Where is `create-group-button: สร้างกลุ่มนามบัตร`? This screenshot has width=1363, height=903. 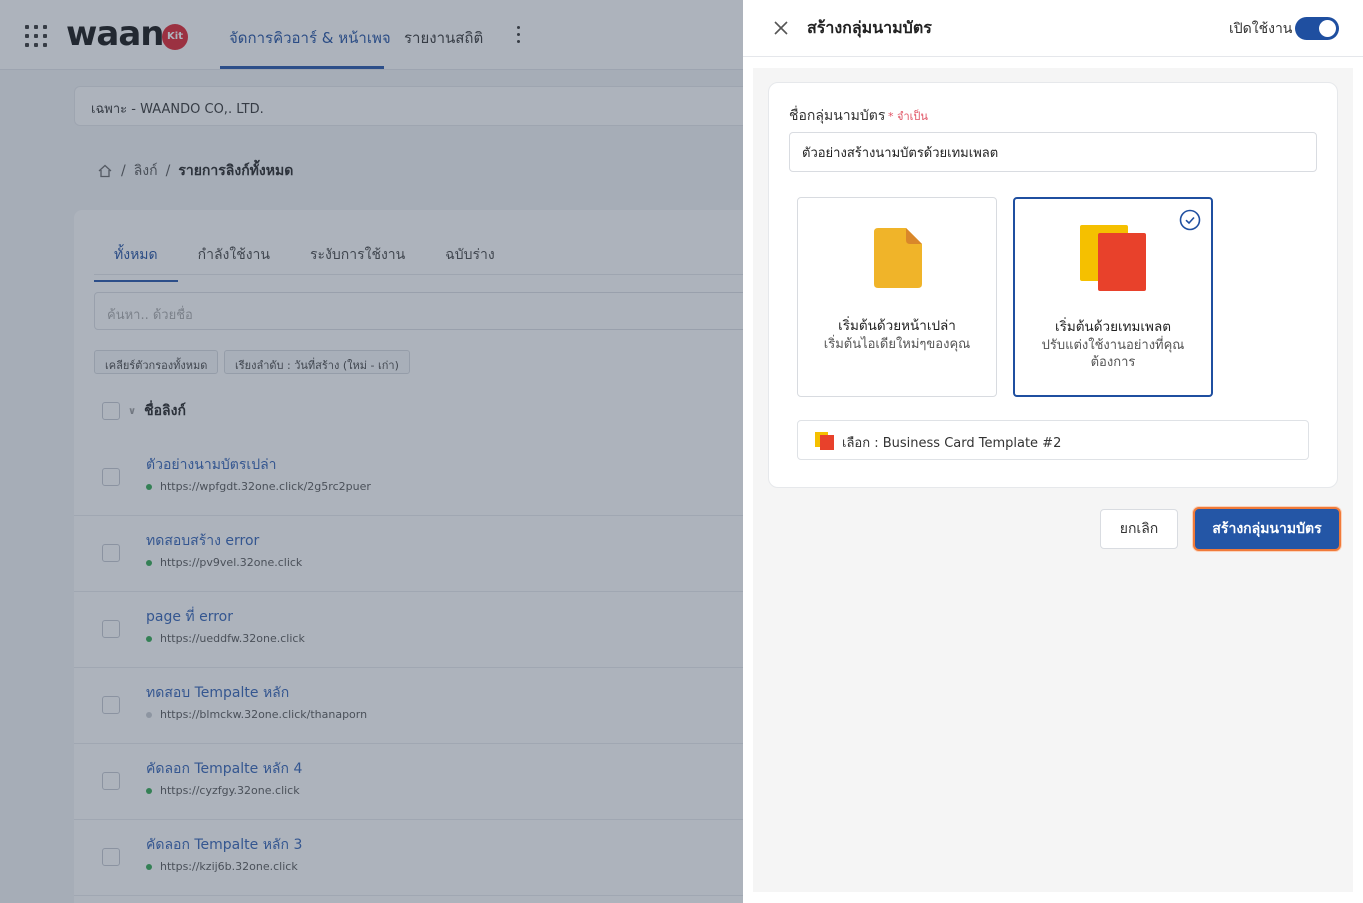 create-group-button: สร้างกลุ่มนามบัตร is located at coordinates (1267, 529).